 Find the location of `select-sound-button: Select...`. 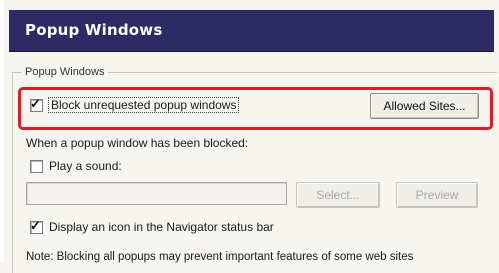

select-sound-button: Select... is located at coordinates (338, 195).